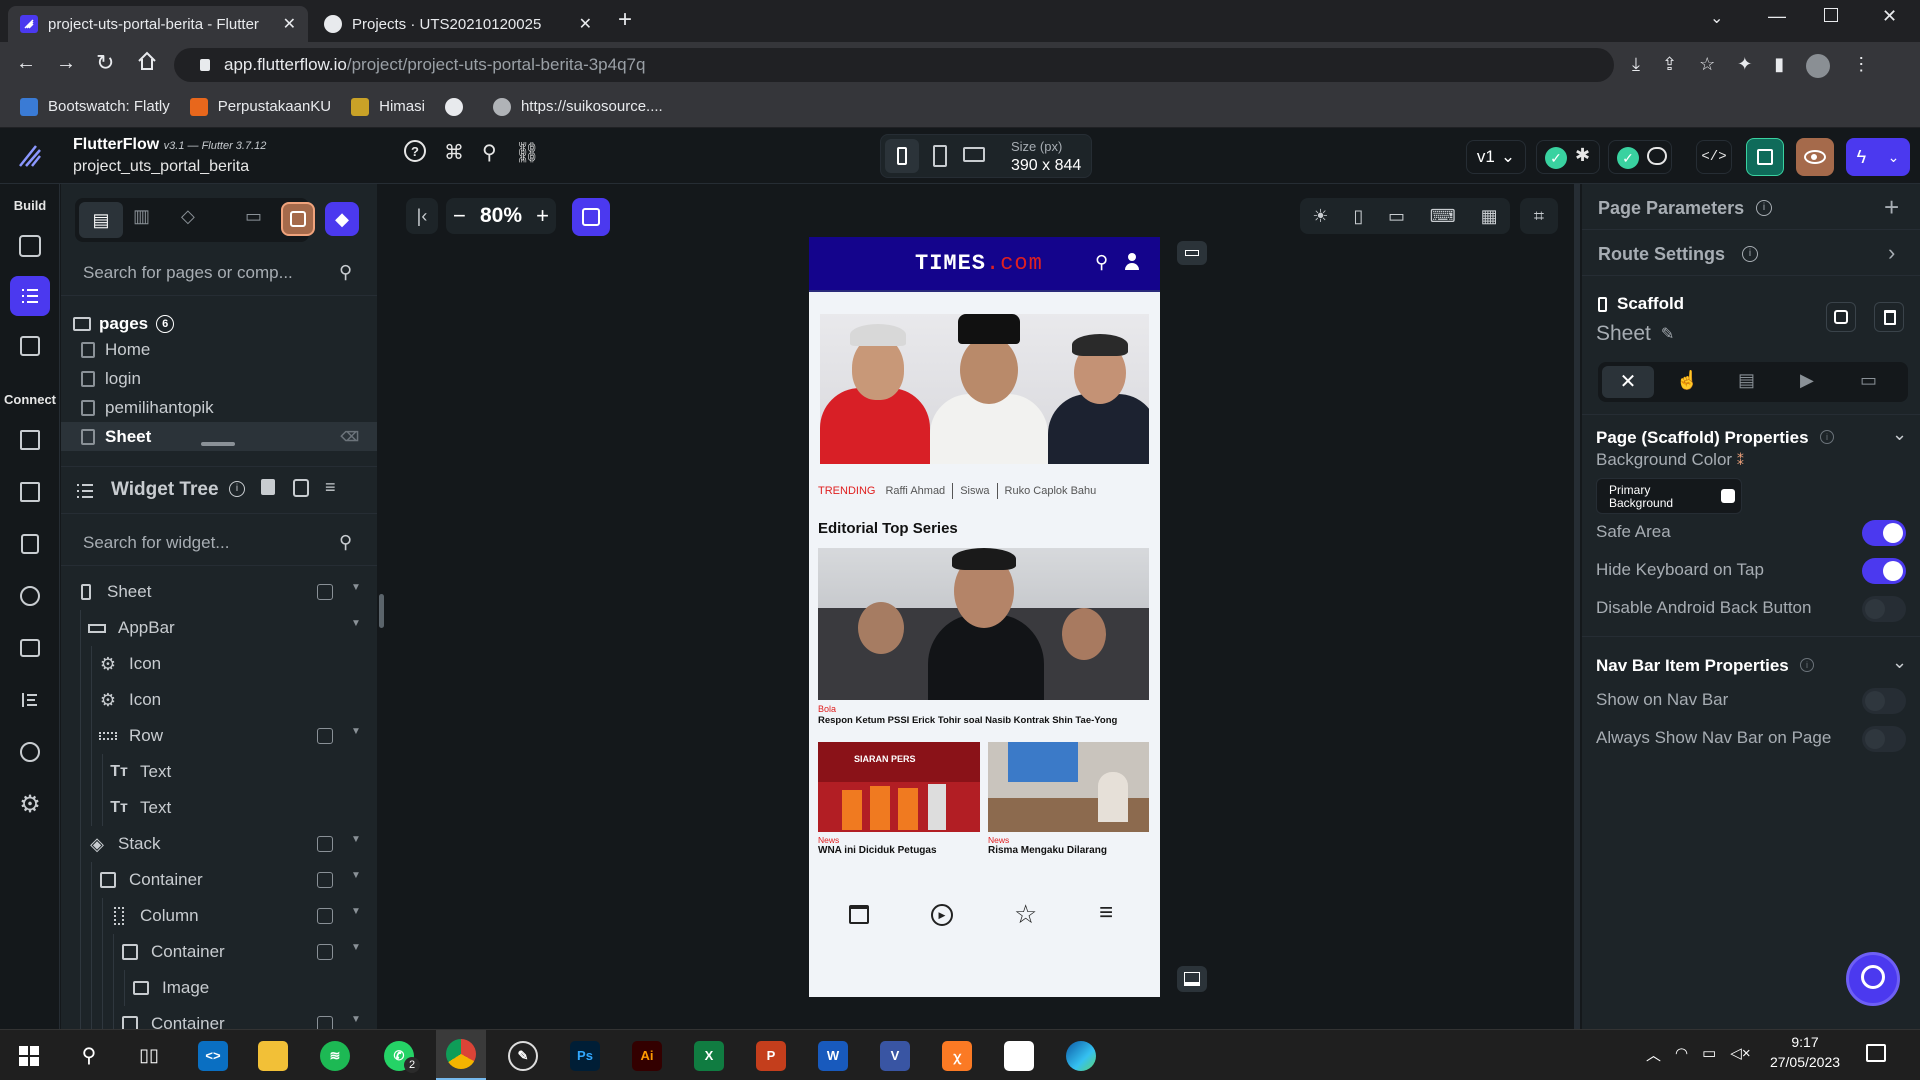 Image resolution: width=1920 pixels, height=1080 pixels. What do you see at coordinates (147, 61) in the screenshot?
I see `home-icon` at bounding box center [147, 61].